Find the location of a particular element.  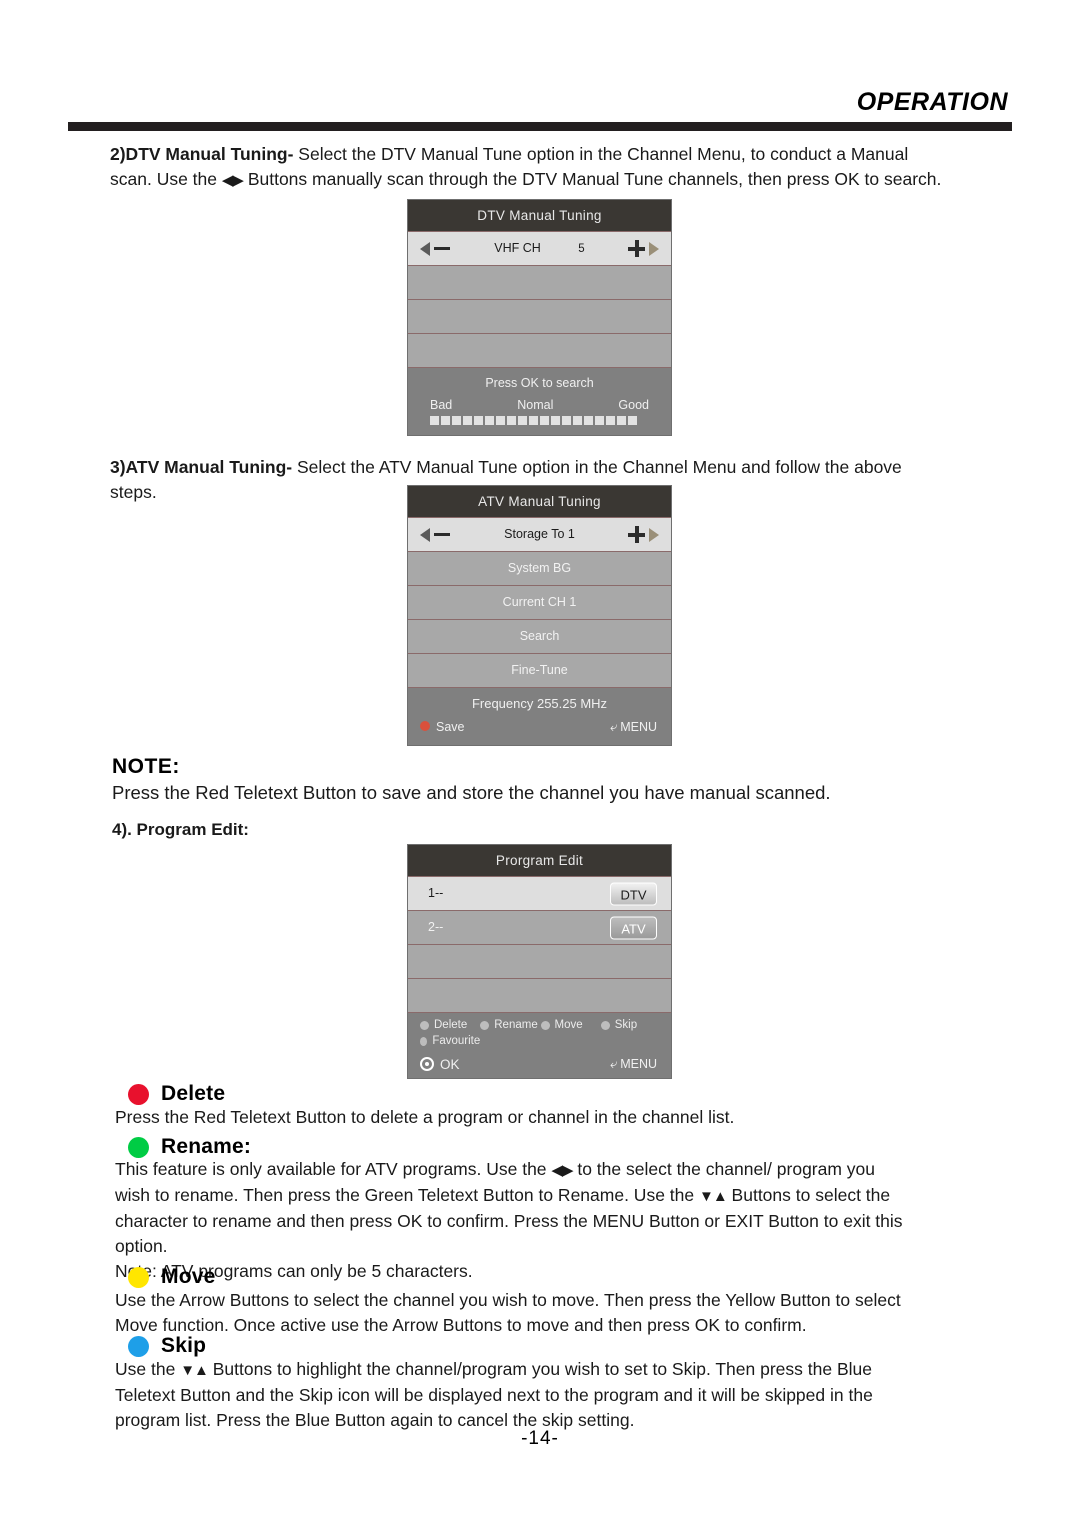

color-key-label: Move is located at coordinates (568, 1025).